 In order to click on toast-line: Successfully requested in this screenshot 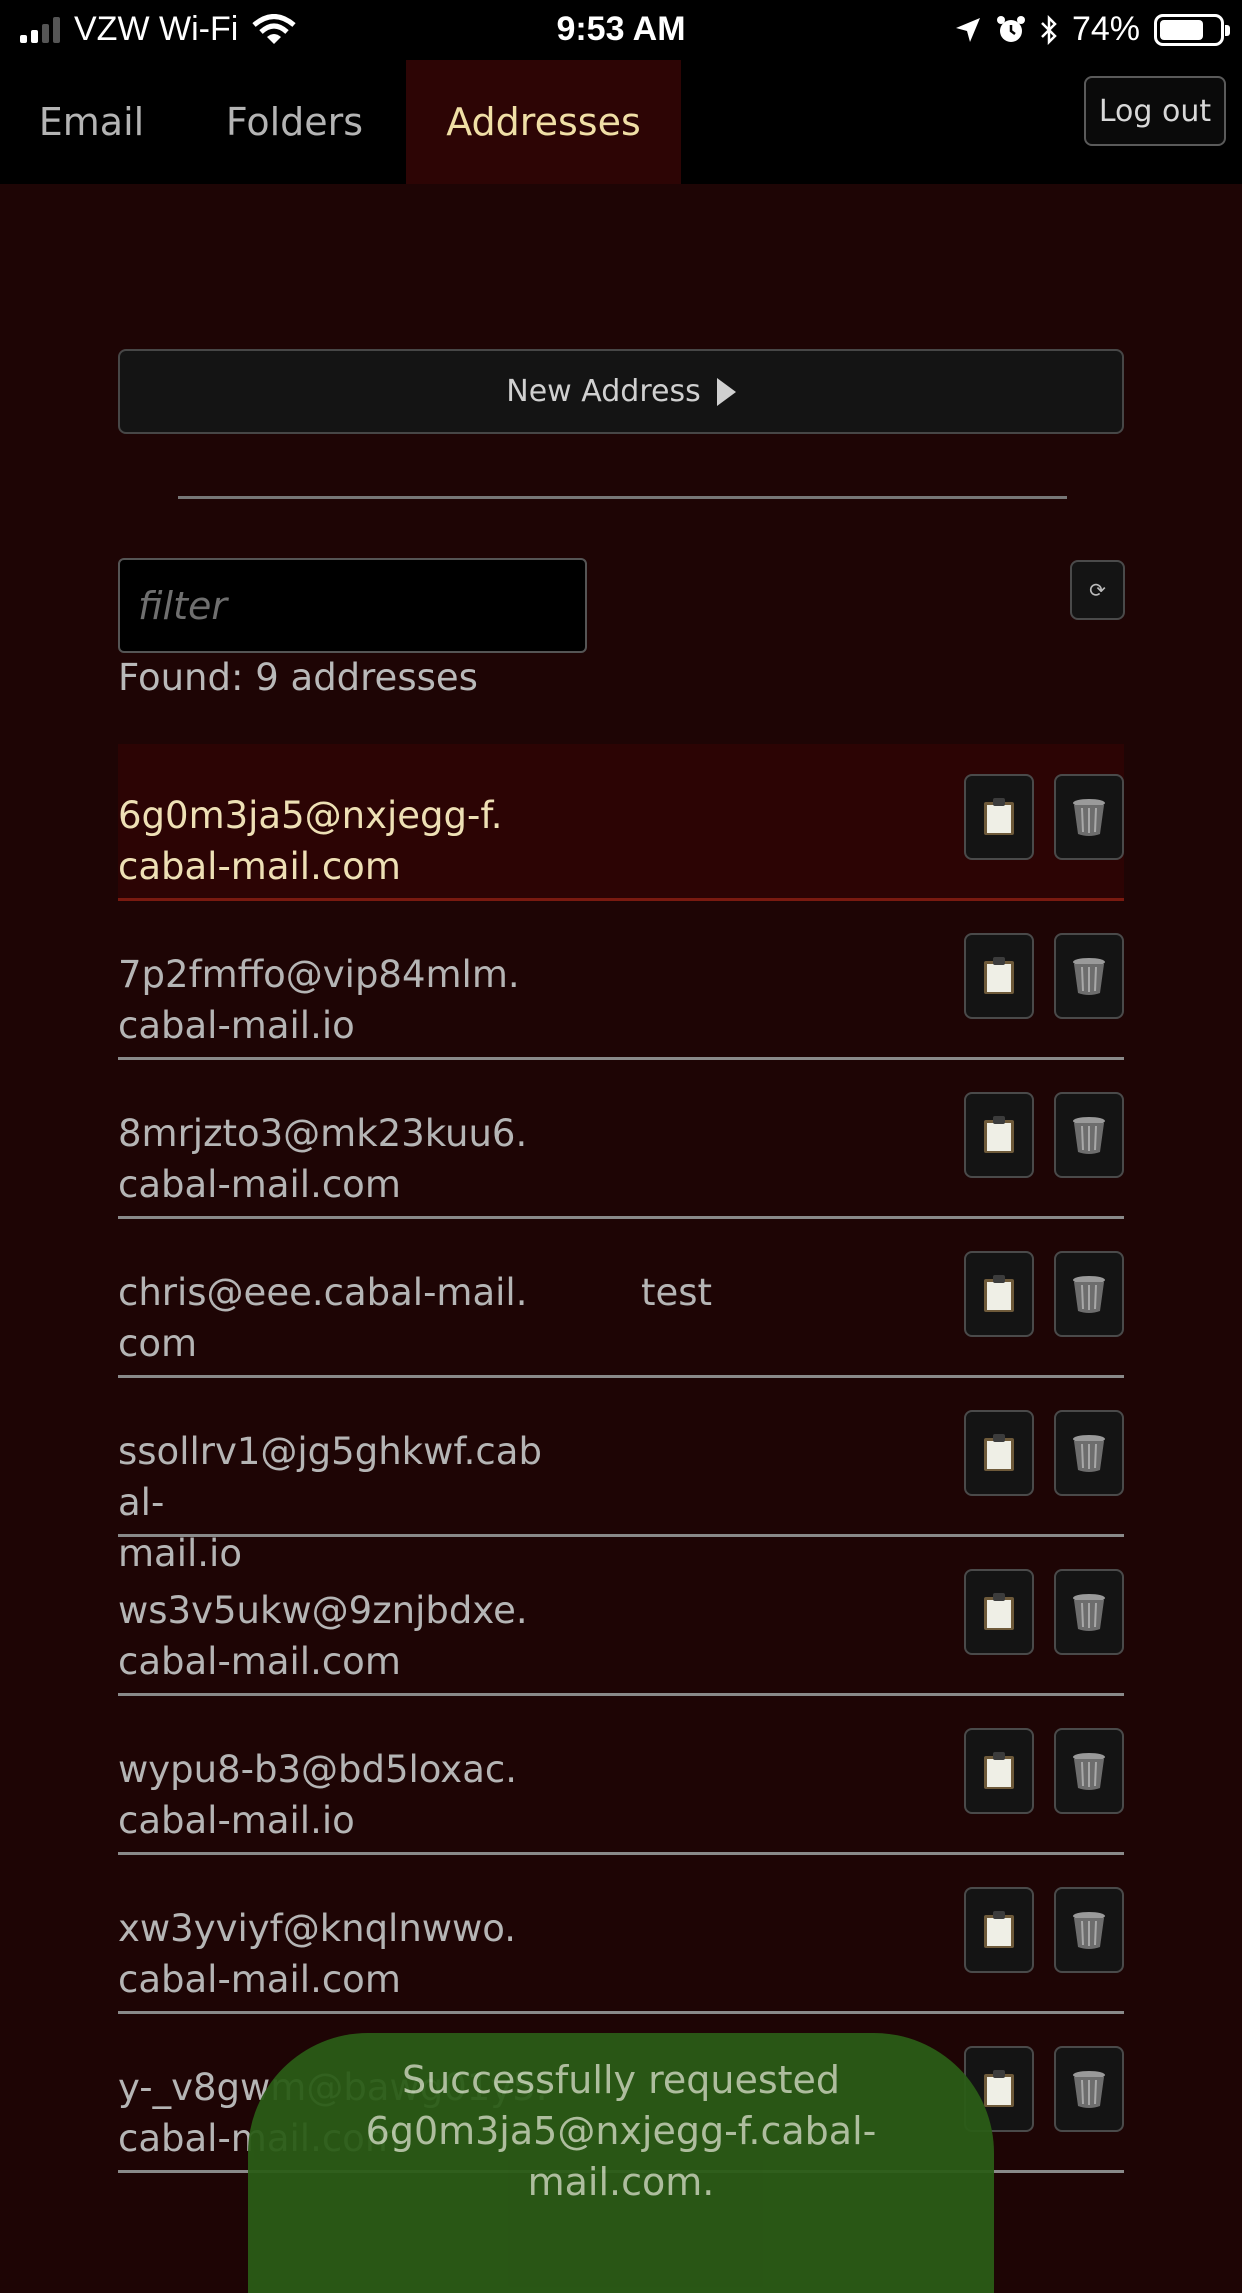, I will do `click(621, 2080)`.